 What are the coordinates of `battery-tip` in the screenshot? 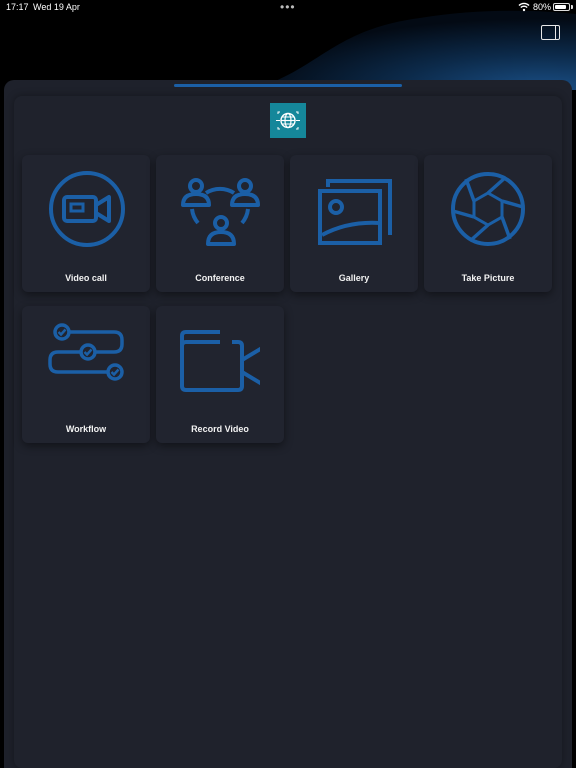 It's located at (572, 7).